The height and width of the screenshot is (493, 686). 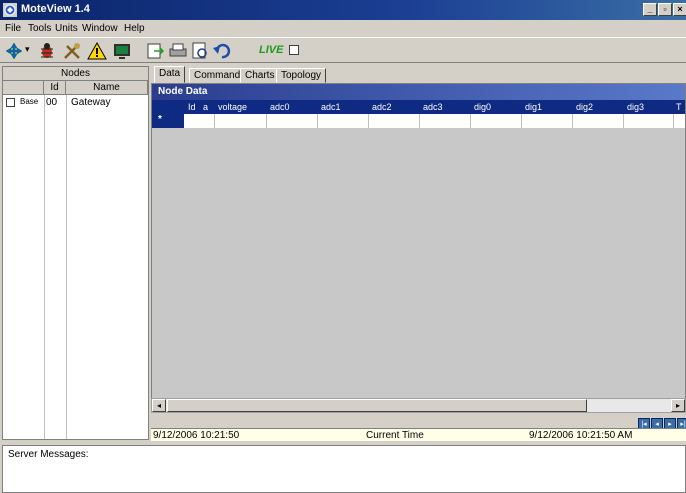 I want to click on current-time-label: Current Time, so click(x=395, y=435).